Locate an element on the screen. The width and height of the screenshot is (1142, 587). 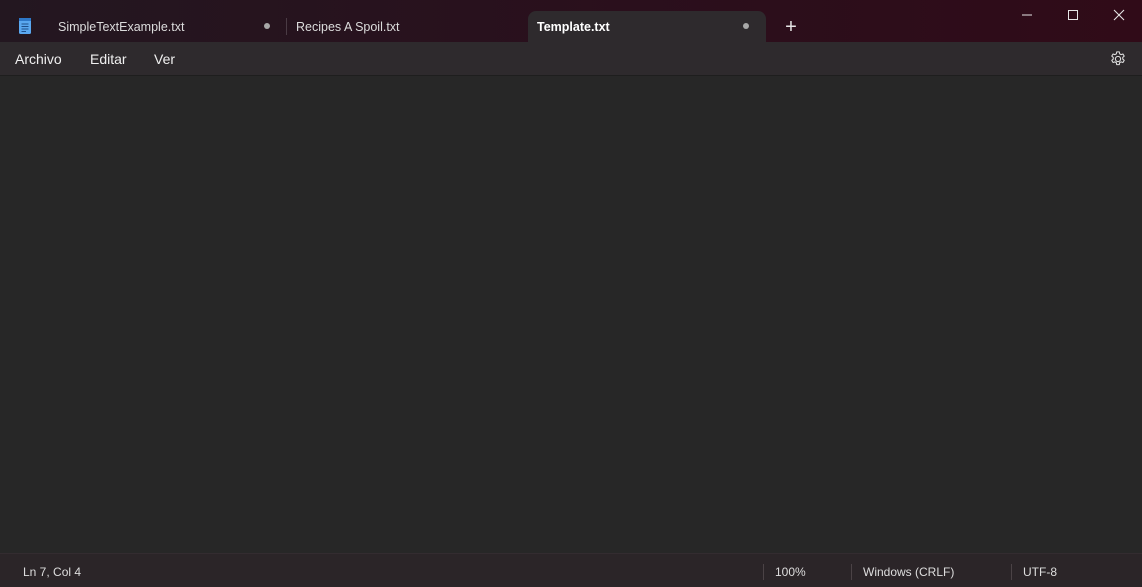
menu-ver: Ver is located at coordinates (164, 58).